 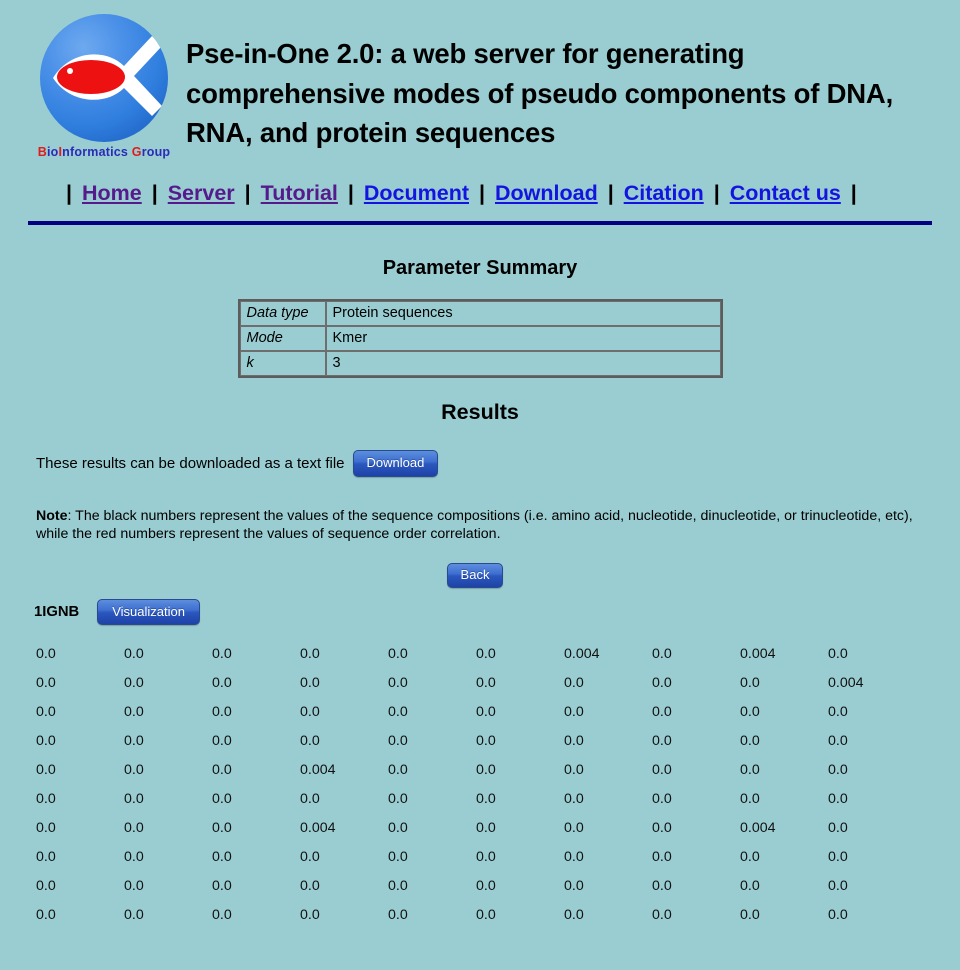 I want to click on visualization-button: Visualization, so click(x=148, y=612).